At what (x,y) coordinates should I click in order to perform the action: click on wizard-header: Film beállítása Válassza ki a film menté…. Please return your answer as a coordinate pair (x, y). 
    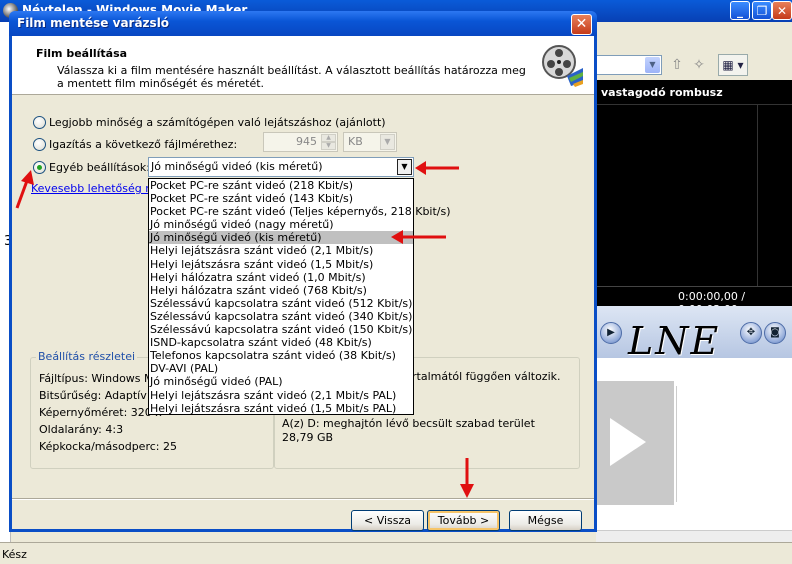
    Looking at the image, I should click on (303, 65).